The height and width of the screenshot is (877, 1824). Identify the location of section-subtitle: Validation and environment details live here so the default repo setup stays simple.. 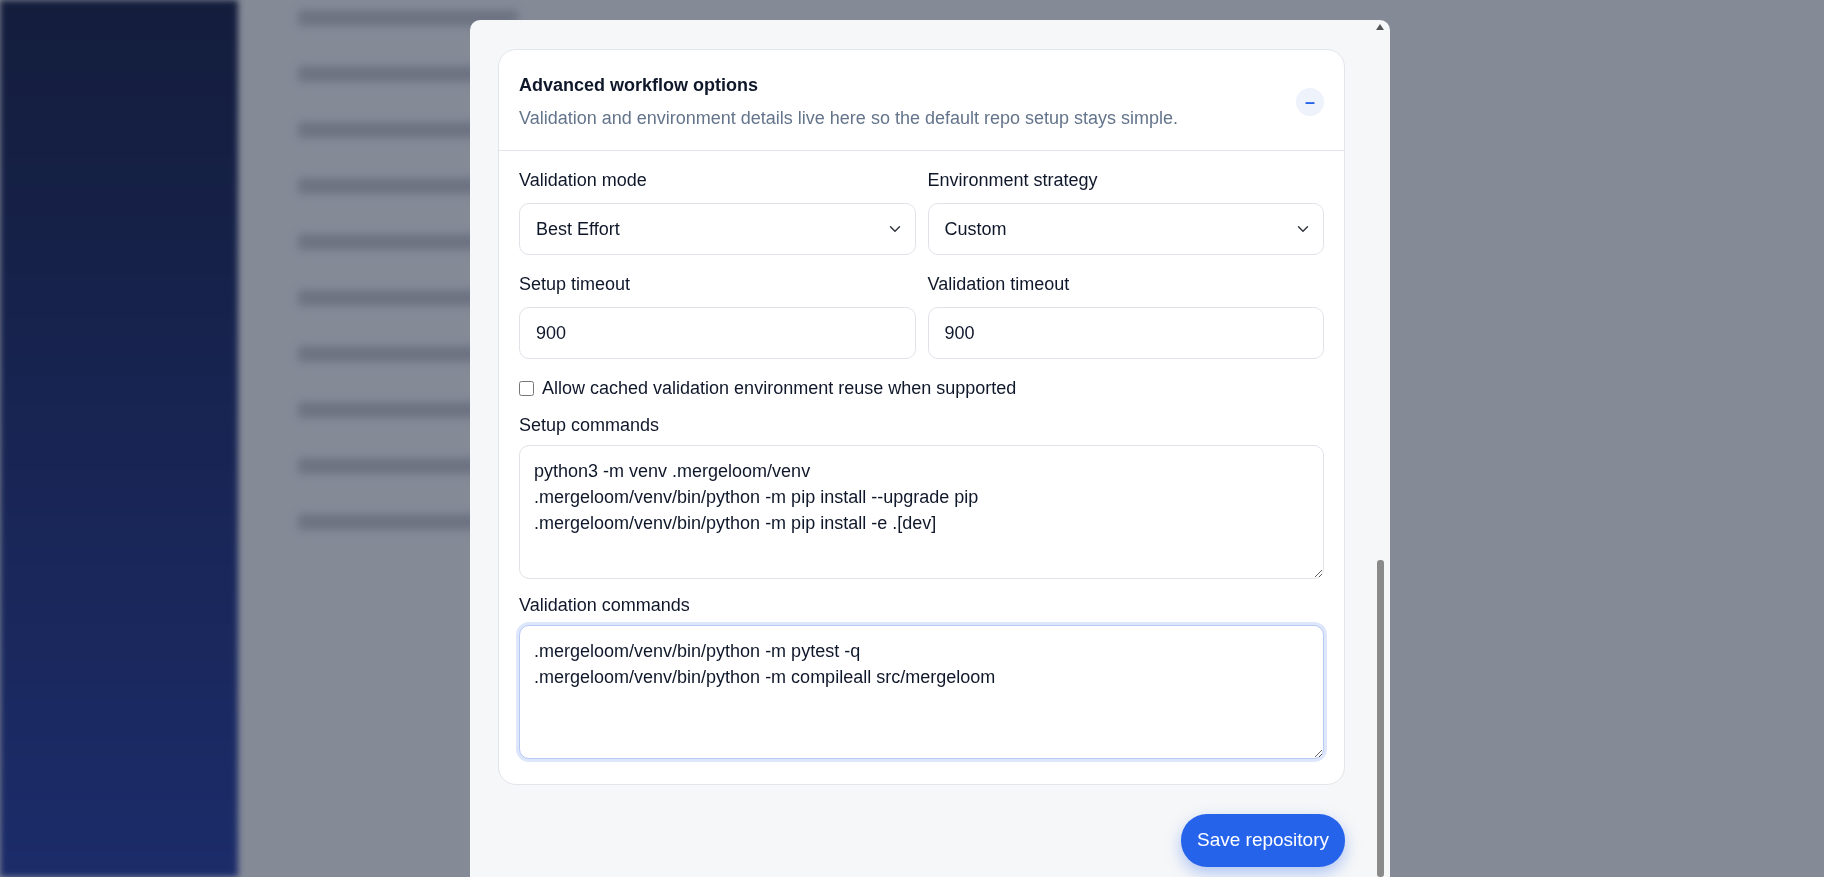
(849, 118).